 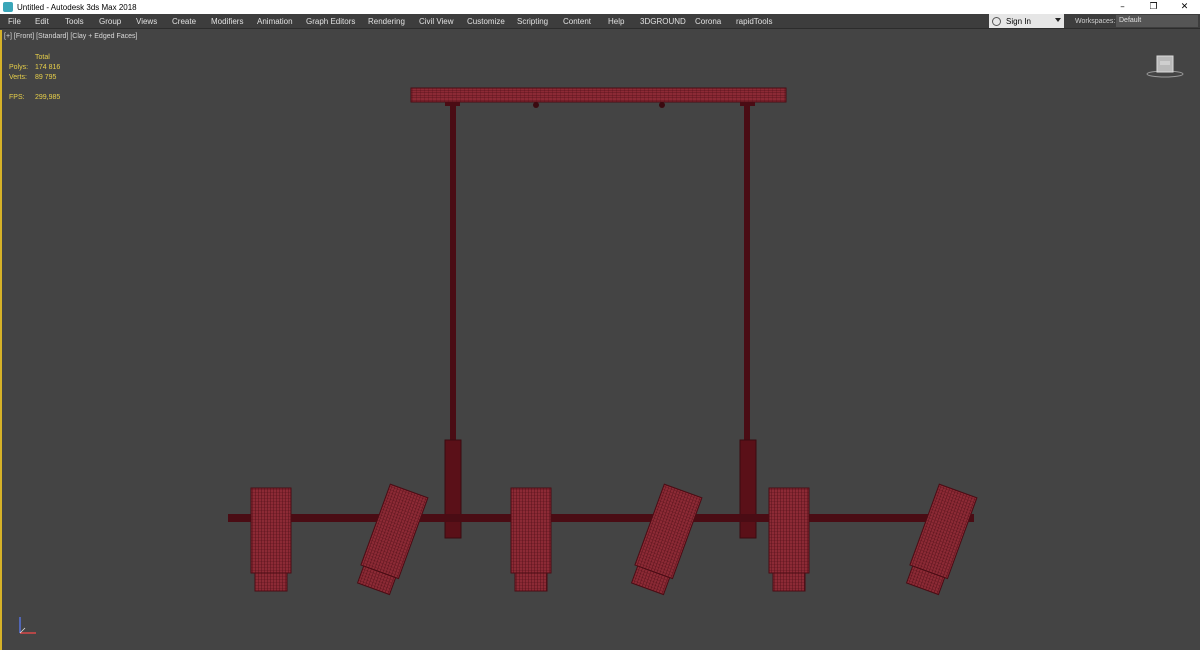 I want to click on axis-tripod-icon, so click(x=27, y=625).